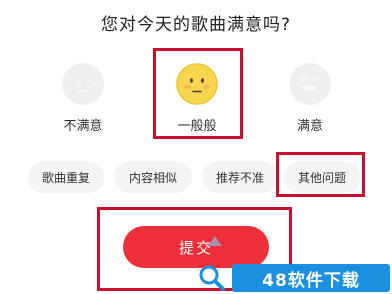 The height and width of the screenshot is (294, 392). I want to click on rating-unsatisfied: 不满意, so click(83, 98).